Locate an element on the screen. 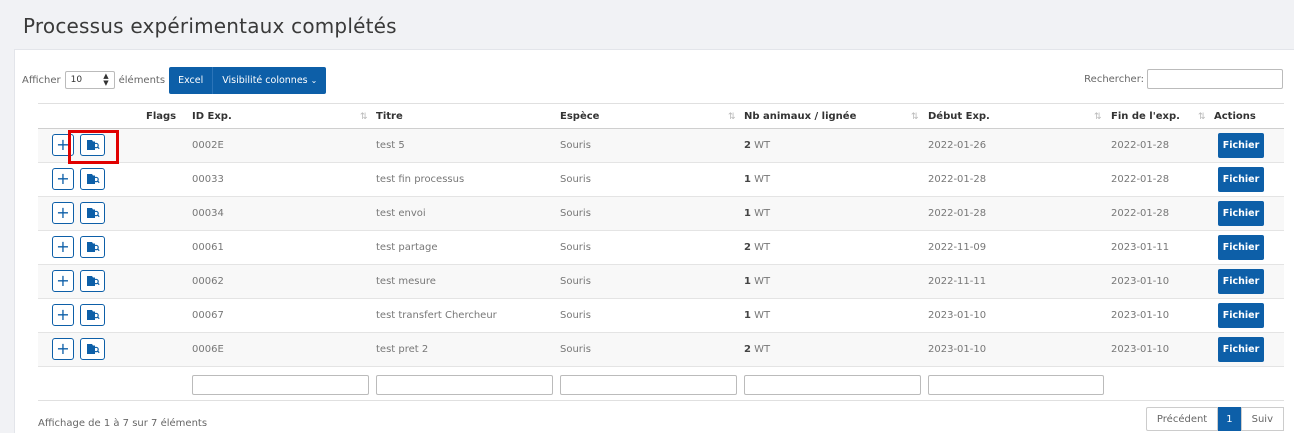 This screenshot has width=1294, height=433. previous-page-button: Précédent is located at coordinates (1182, 419).